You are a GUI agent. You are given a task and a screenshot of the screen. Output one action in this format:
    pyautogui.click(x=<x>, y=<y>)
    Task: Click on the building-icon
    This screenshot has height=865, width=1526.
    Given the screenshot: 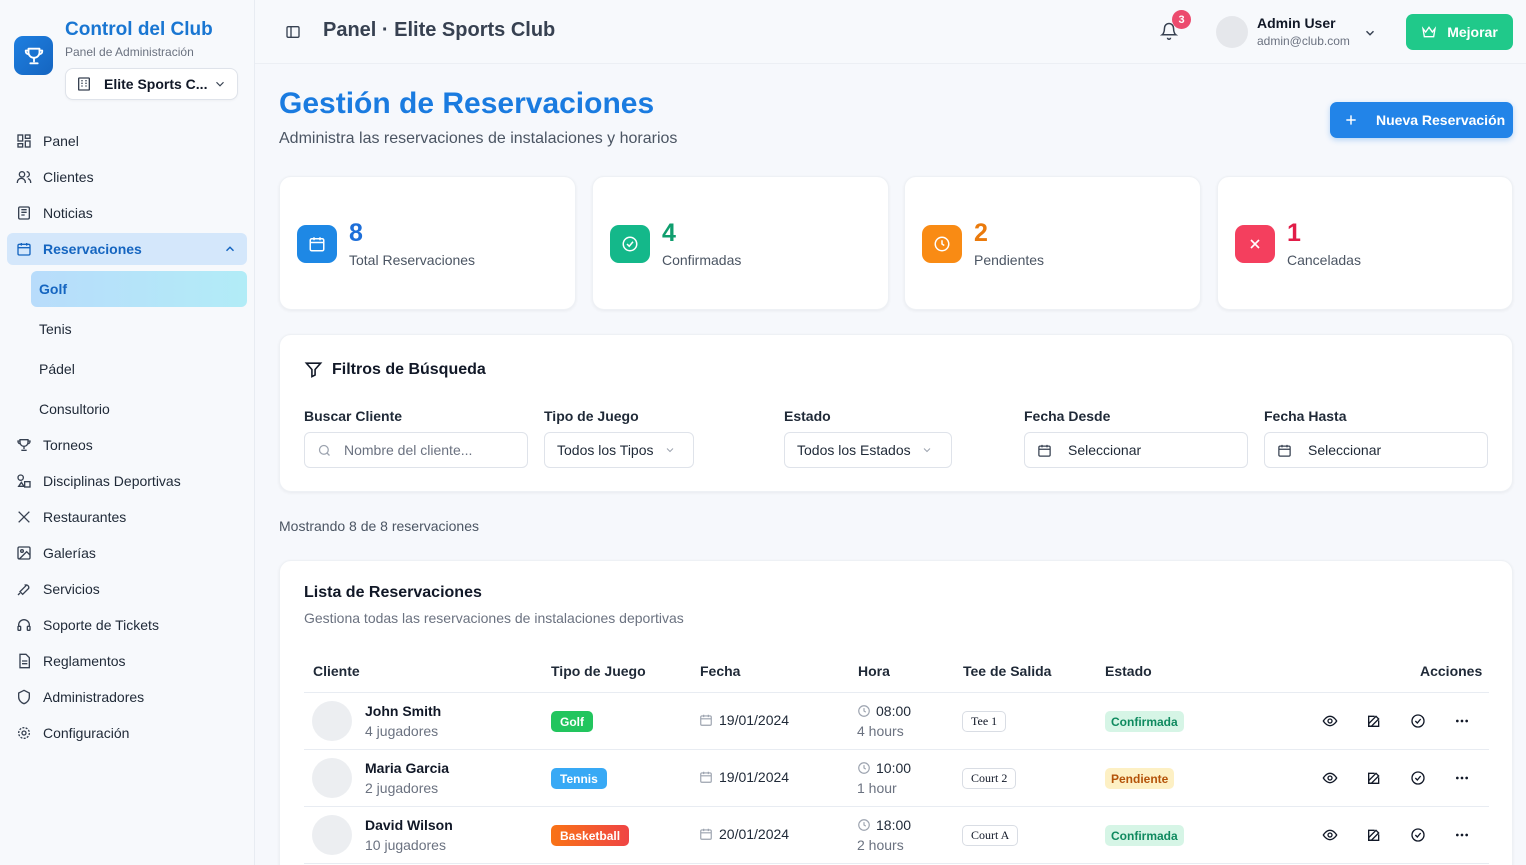 What is the action you would take?
    pyautogui.click(x=84, y=84)
    